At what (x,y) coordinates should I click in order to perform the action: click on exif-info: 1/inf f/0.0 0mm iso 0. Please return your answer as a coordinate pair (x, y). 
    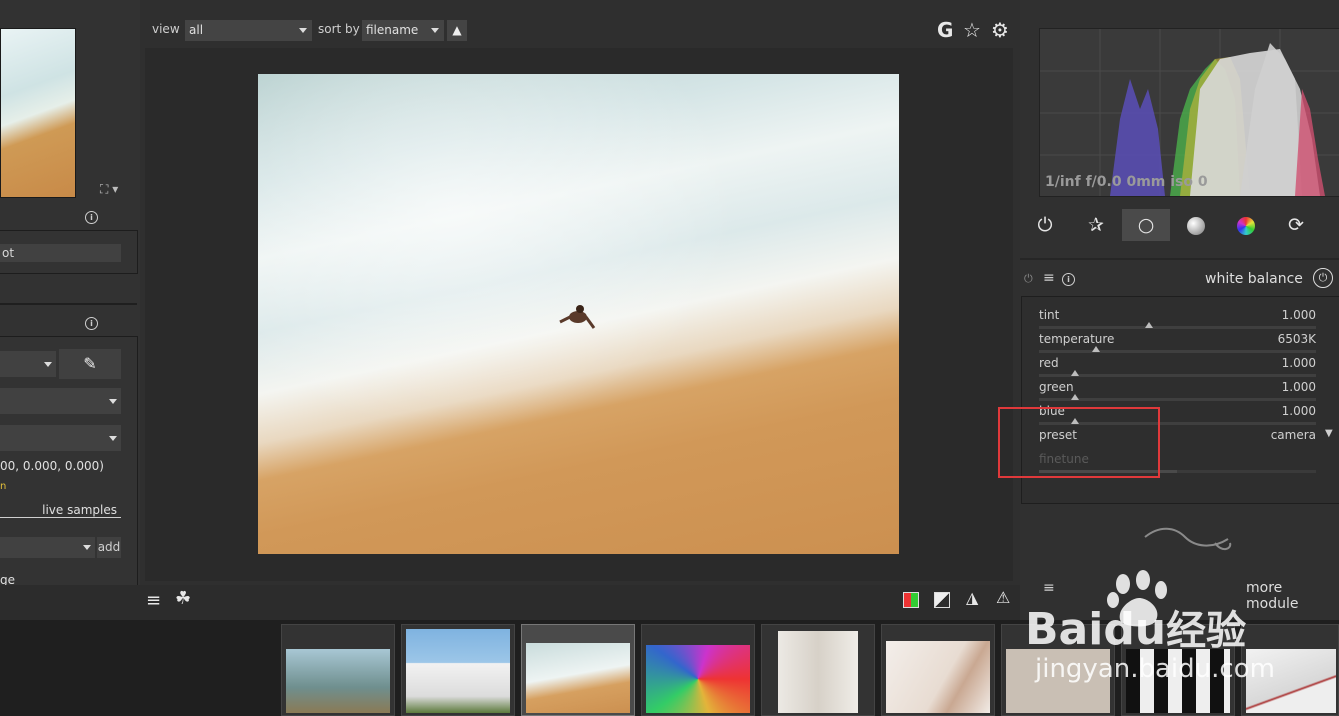
    Looking at the image, I should click on (1126, 182).